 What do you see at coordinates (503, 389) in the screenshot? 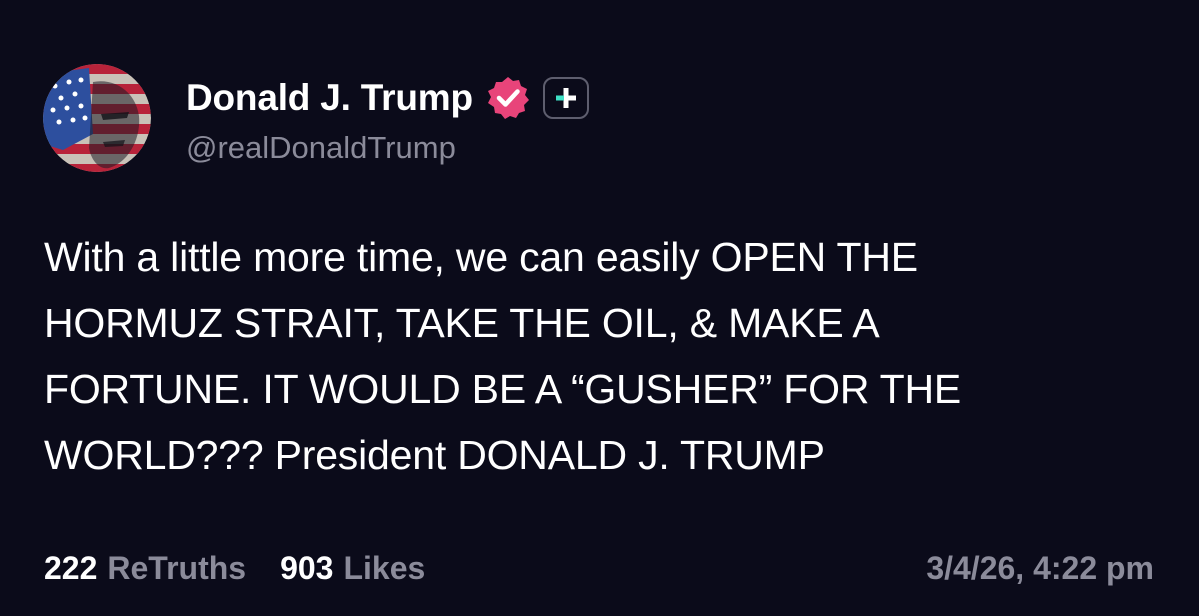
I see `post-line: FORTUNE. IT WOULD BE A “GUSHER” FOR THE` at bounding box center [503, 389].